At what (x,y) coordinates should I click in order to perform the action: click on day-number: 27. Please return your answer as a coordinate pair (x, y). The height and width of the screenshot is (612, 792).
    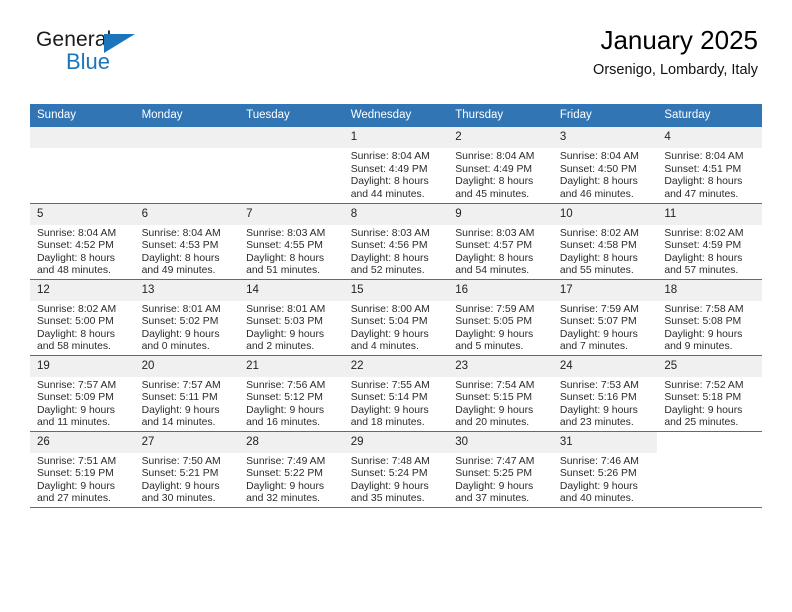
    Looking at the image, I should click on (187, 442).